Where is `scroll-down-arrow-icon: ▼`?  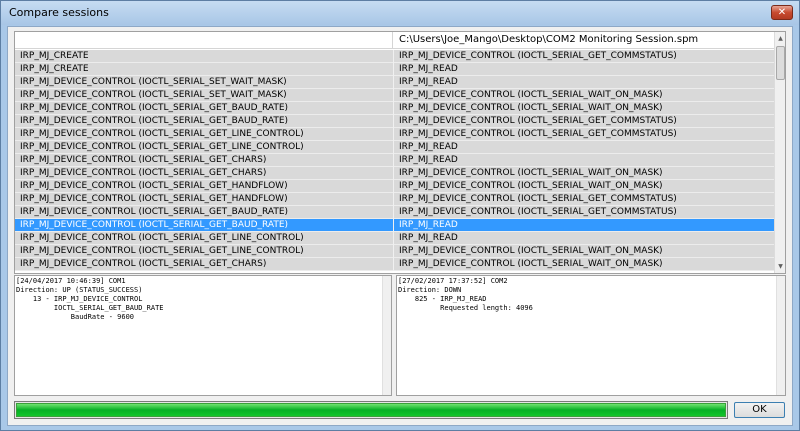
scroll-down-arrow-icon: ▼ is located at coordinates (780, 266).